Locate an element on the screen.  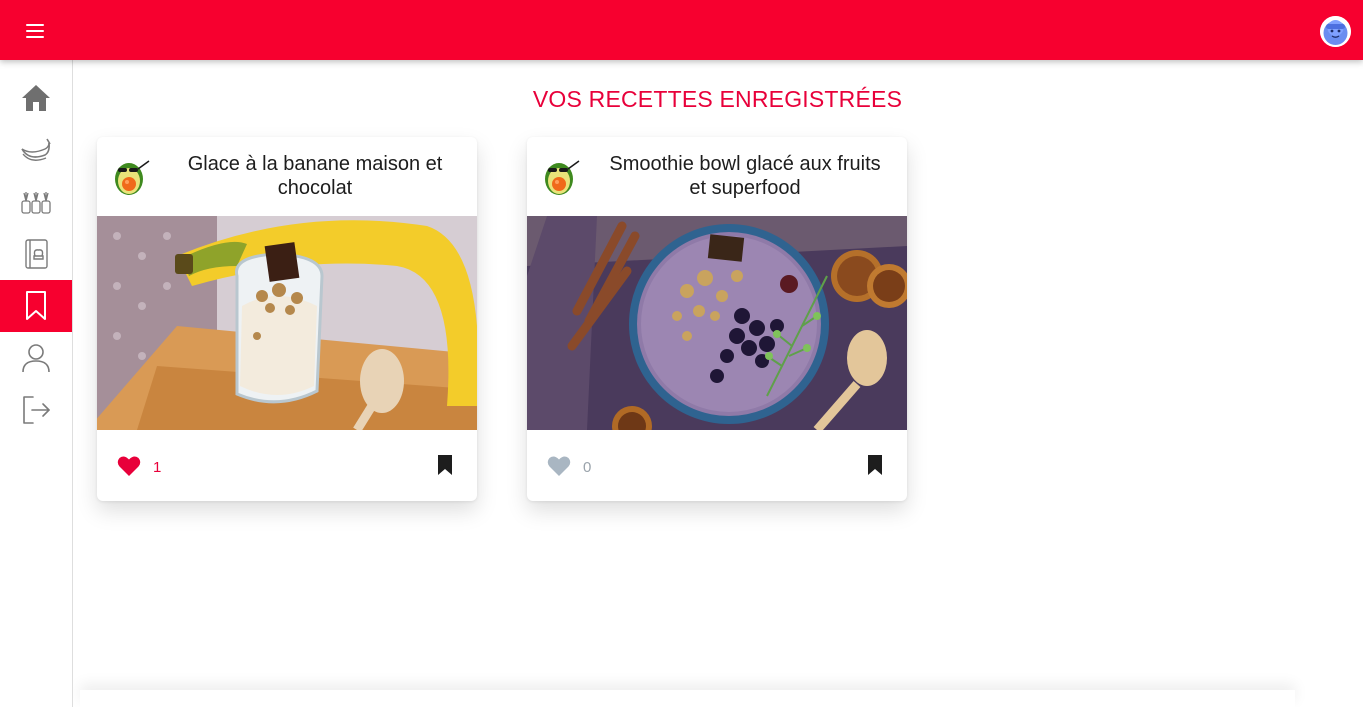
recipe-card-footer: 1 is located at coordinates (287, 465).